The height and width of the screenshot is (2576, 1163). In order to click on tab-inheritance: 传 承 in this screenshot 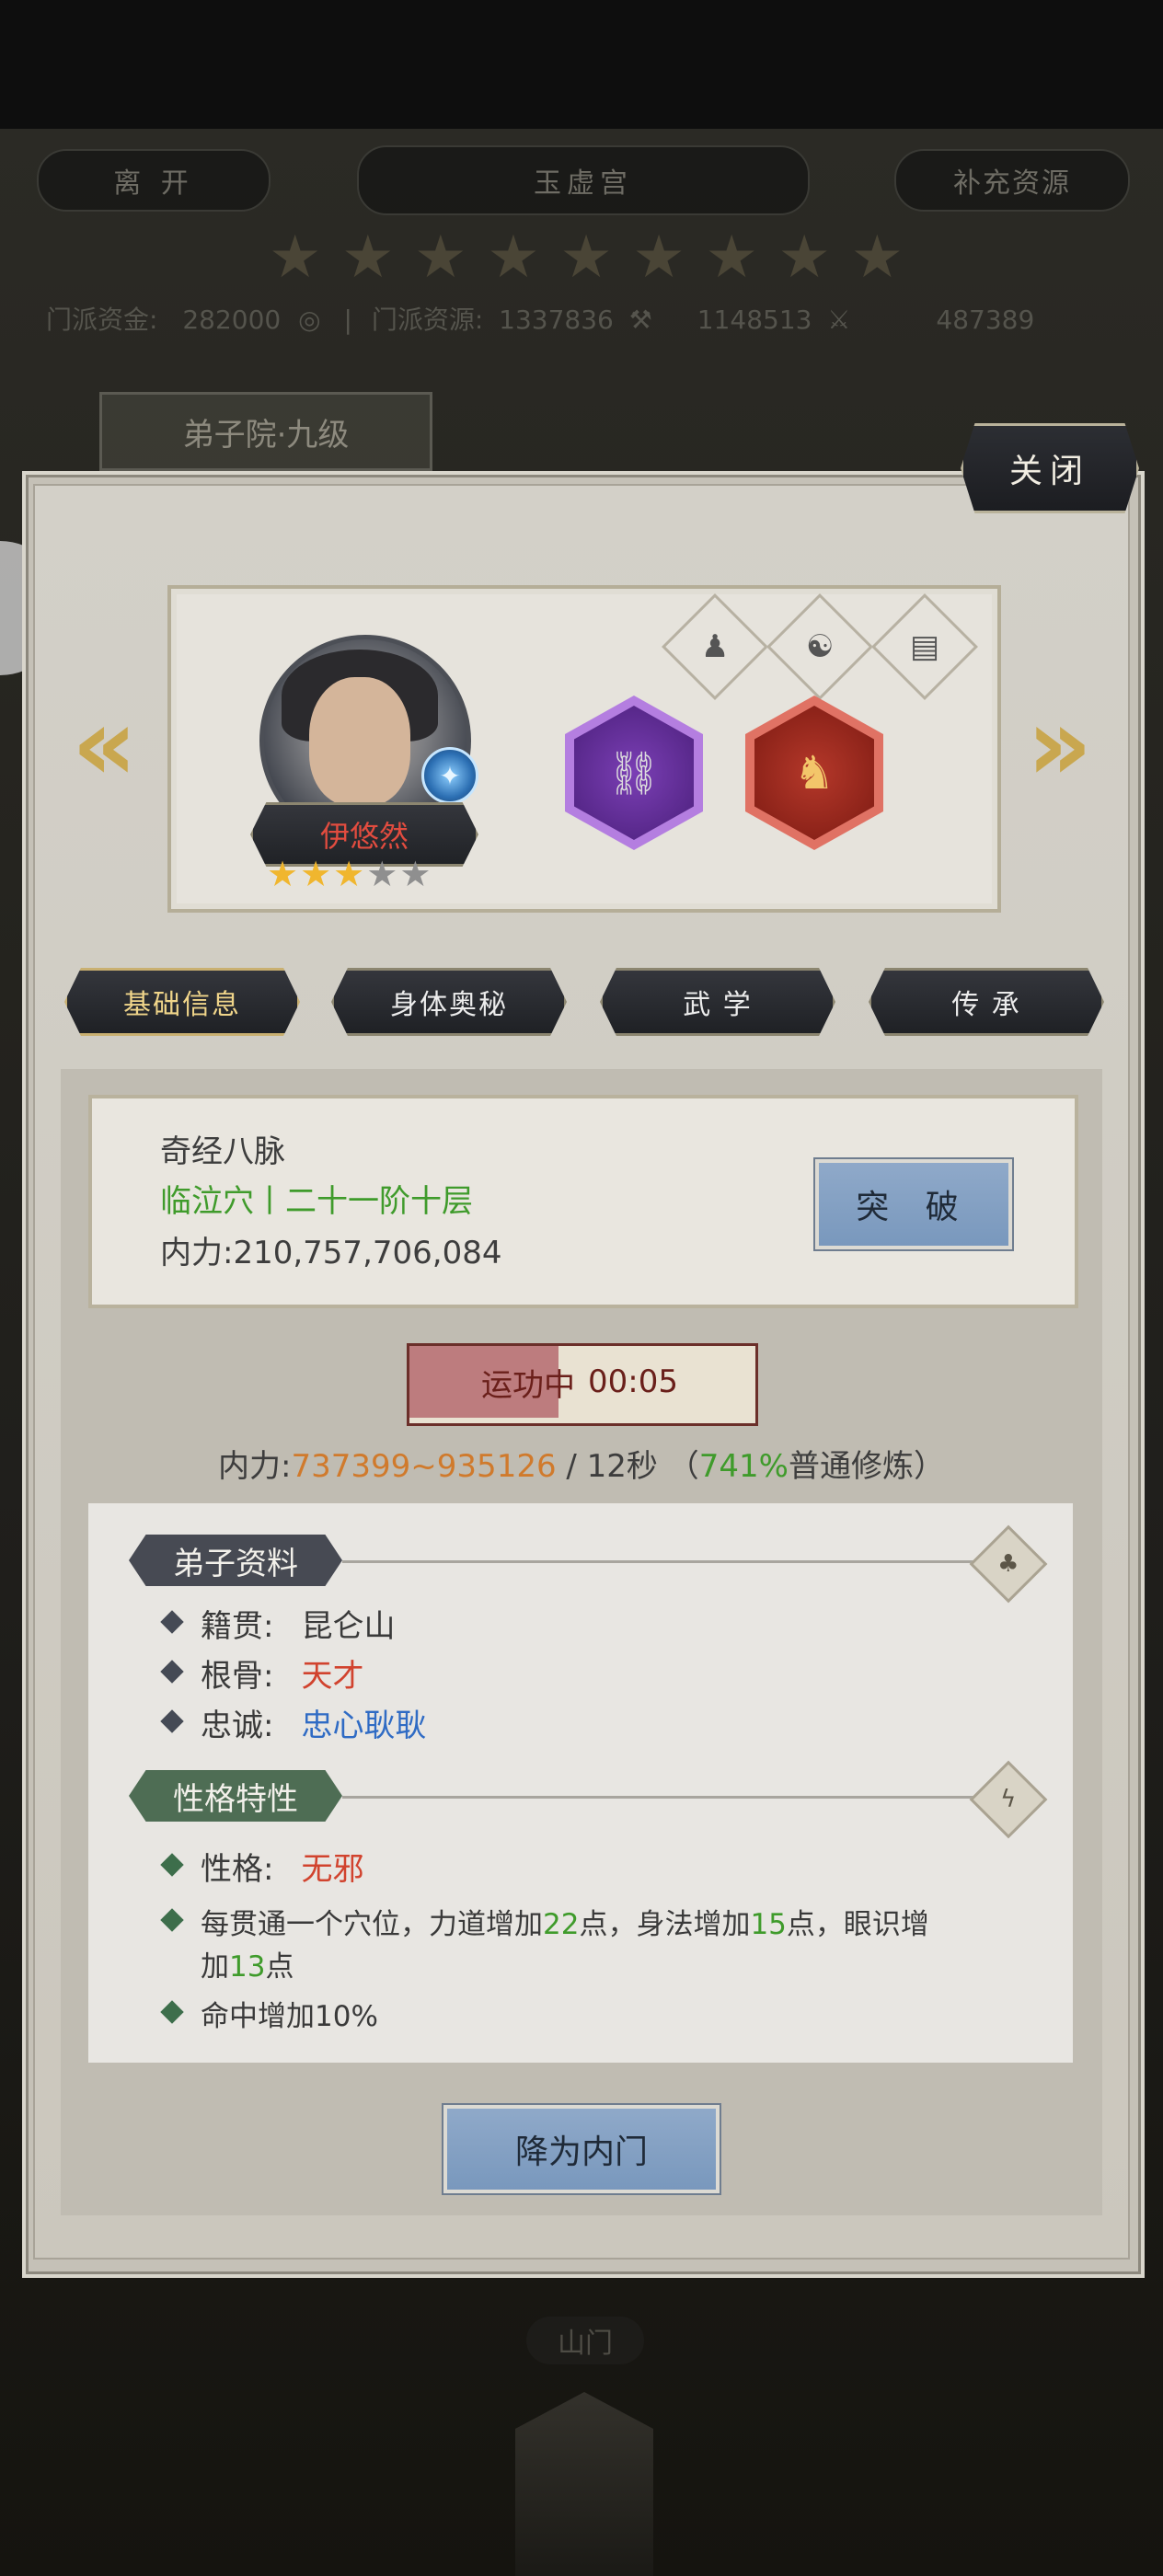, I will do `click(986, 1002)`.